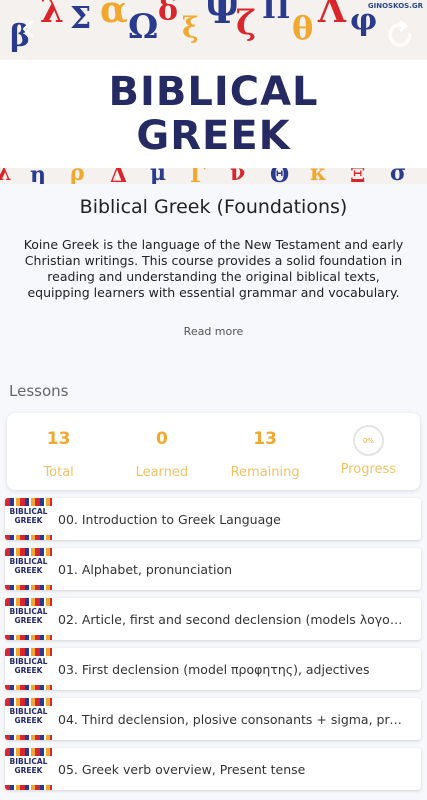  I want to click on brand-watermark: GINOSKOS.GR, so click(395, 6).